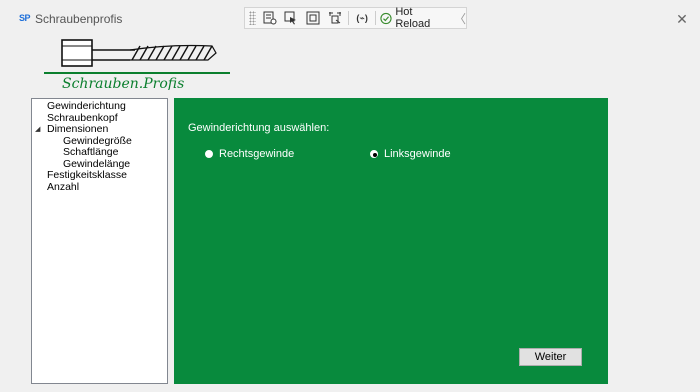 This screenshot has width=700, height=392. I want to click on tree-item-anzahl: Anzahl, so click(99, 187).